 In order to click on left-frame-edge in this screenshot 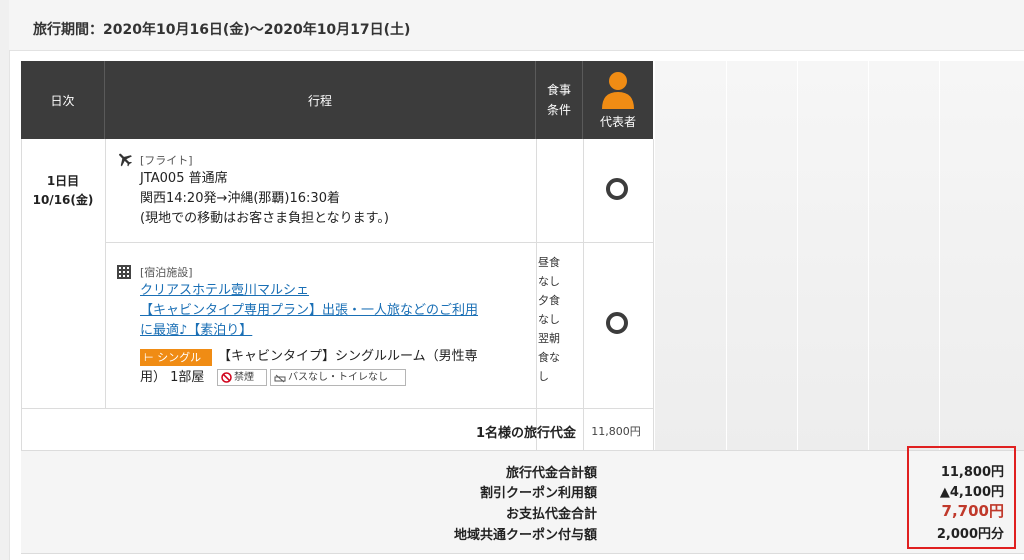, I will do `click(5, 280)`.